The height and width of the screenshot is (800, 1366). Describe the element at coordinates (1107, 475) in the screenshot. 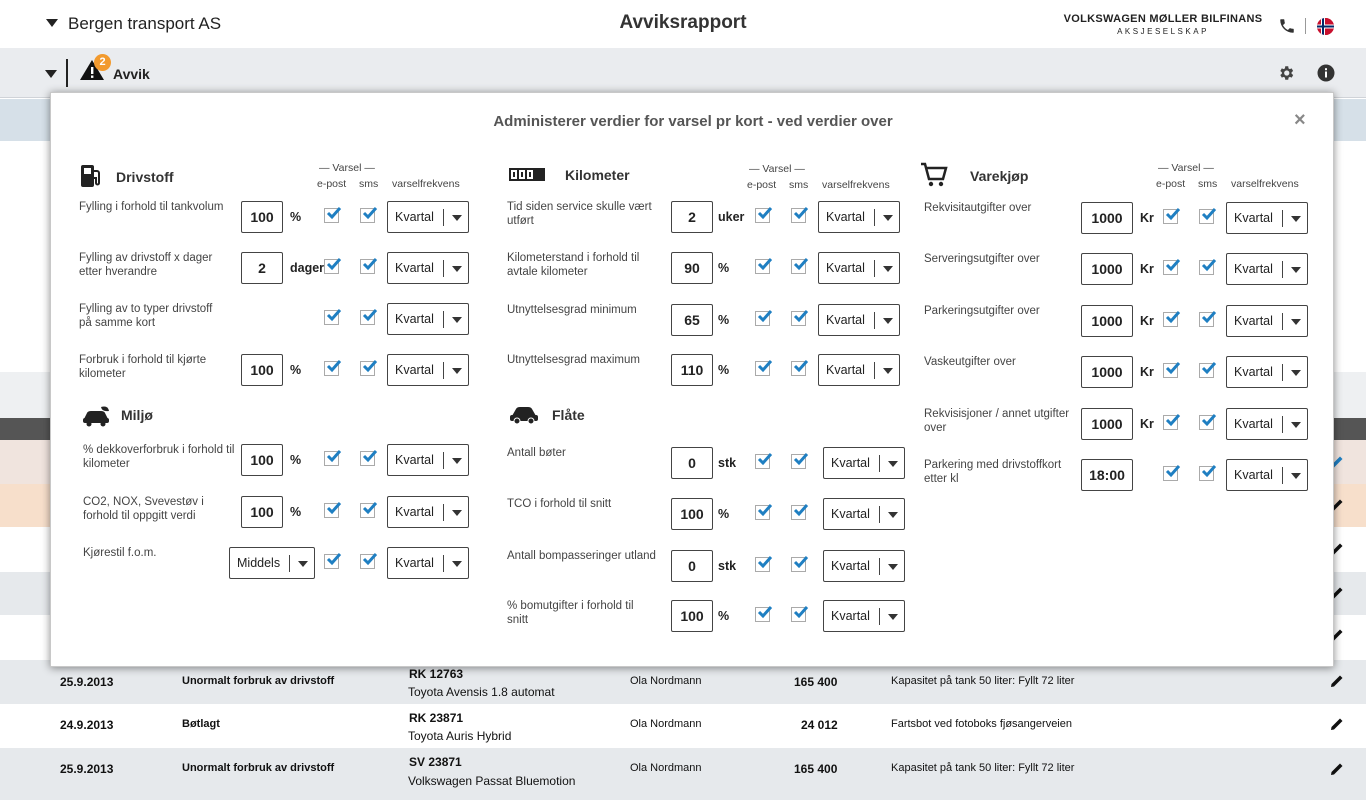

I see `threshold-input: 18:00` at that location.